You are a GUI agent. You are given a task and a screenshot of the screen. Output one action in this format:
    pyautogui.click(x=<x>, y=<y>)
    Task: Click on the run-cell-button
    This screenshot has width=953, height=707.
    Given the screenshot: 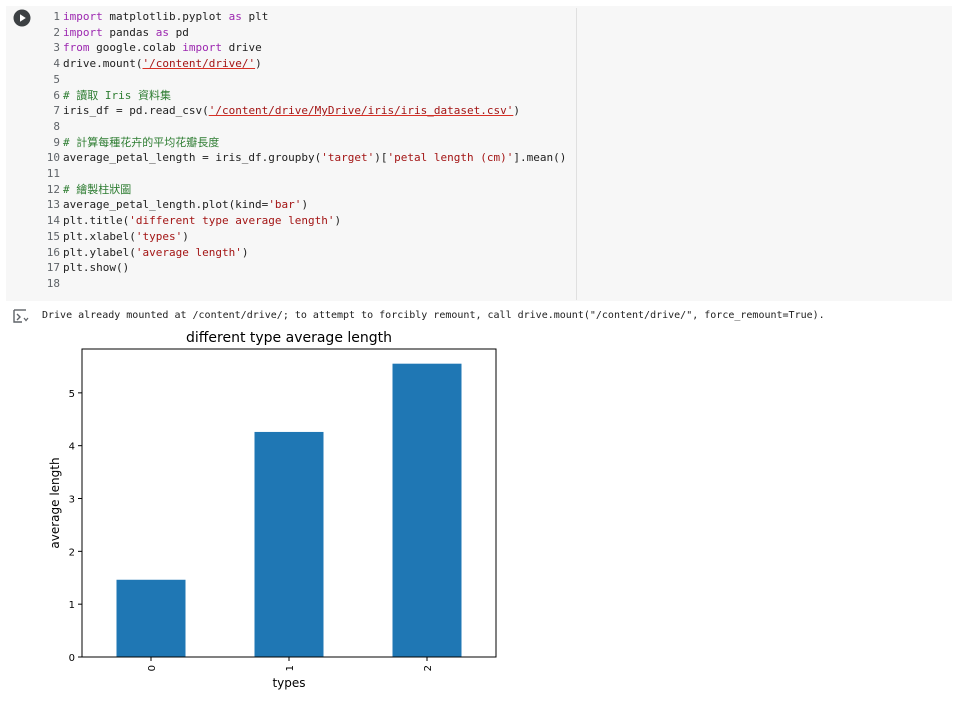 What is the action you would take?
    pyautogui.click(x=22, y=18)
    